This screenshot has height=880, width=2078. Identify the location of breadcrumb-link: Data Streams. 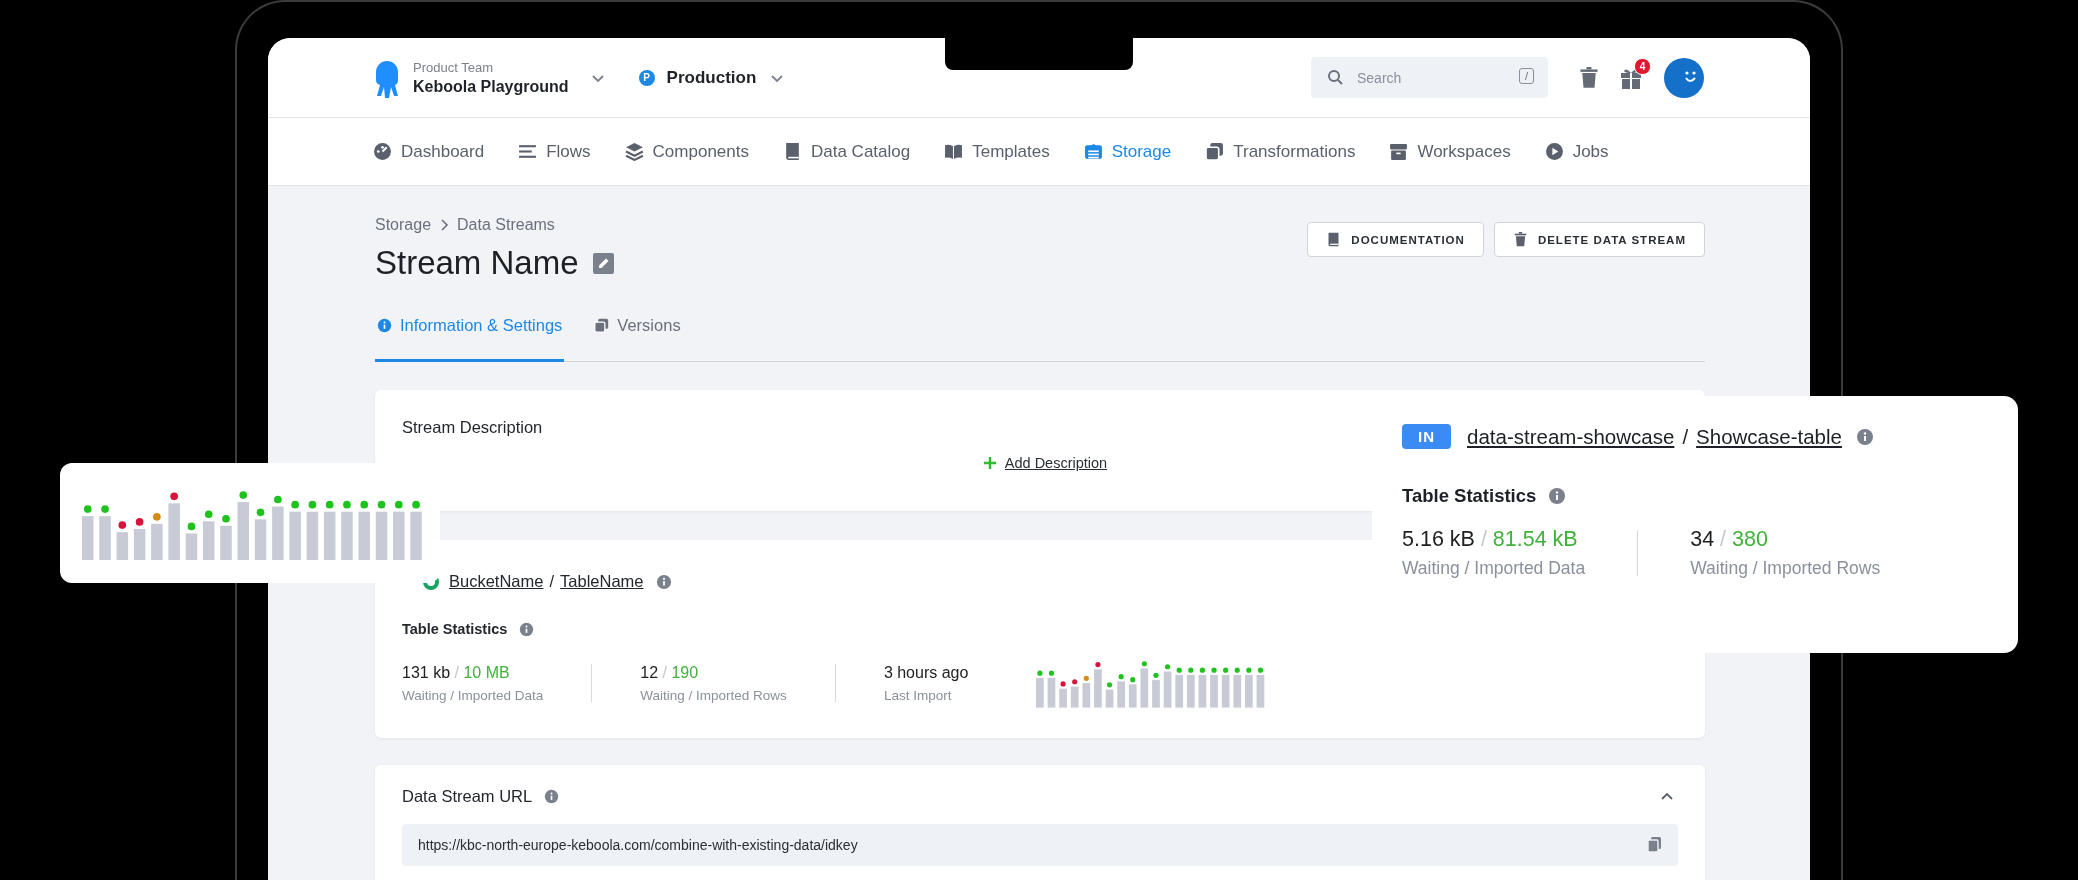
(506, 225).